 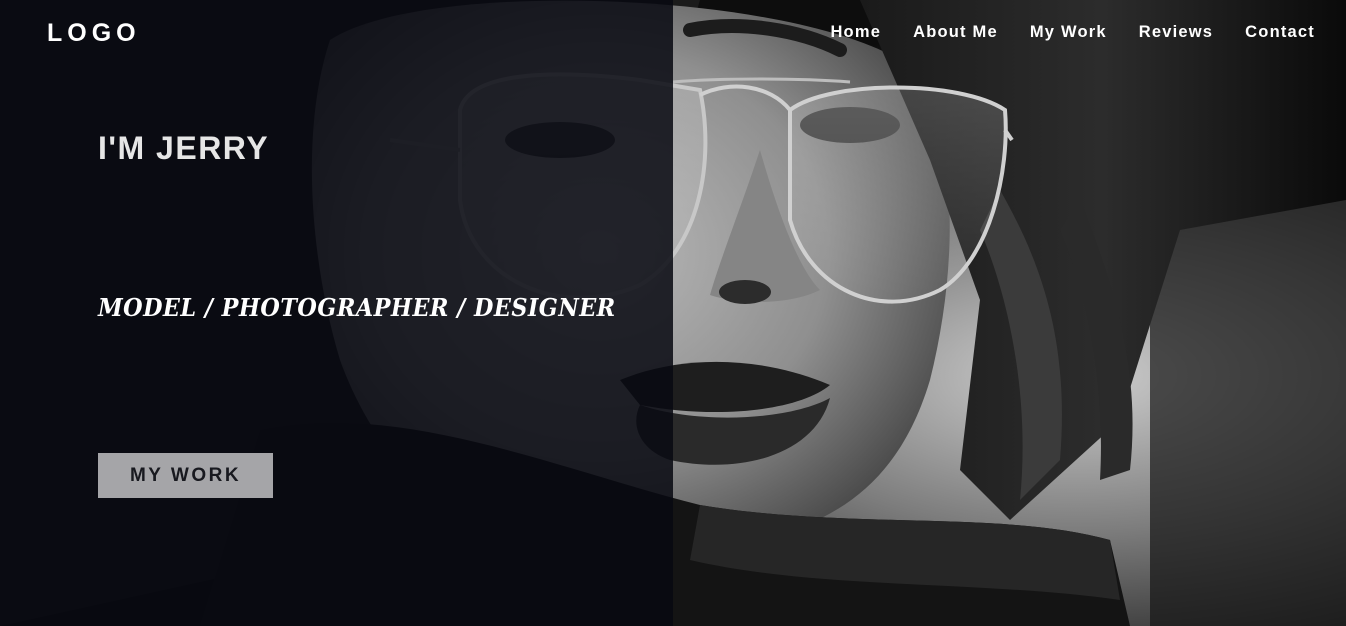 What do you see at coordinates (94, 33) in the screenshot?
I see `logo: LOGO` at bounding box center [94, 33].